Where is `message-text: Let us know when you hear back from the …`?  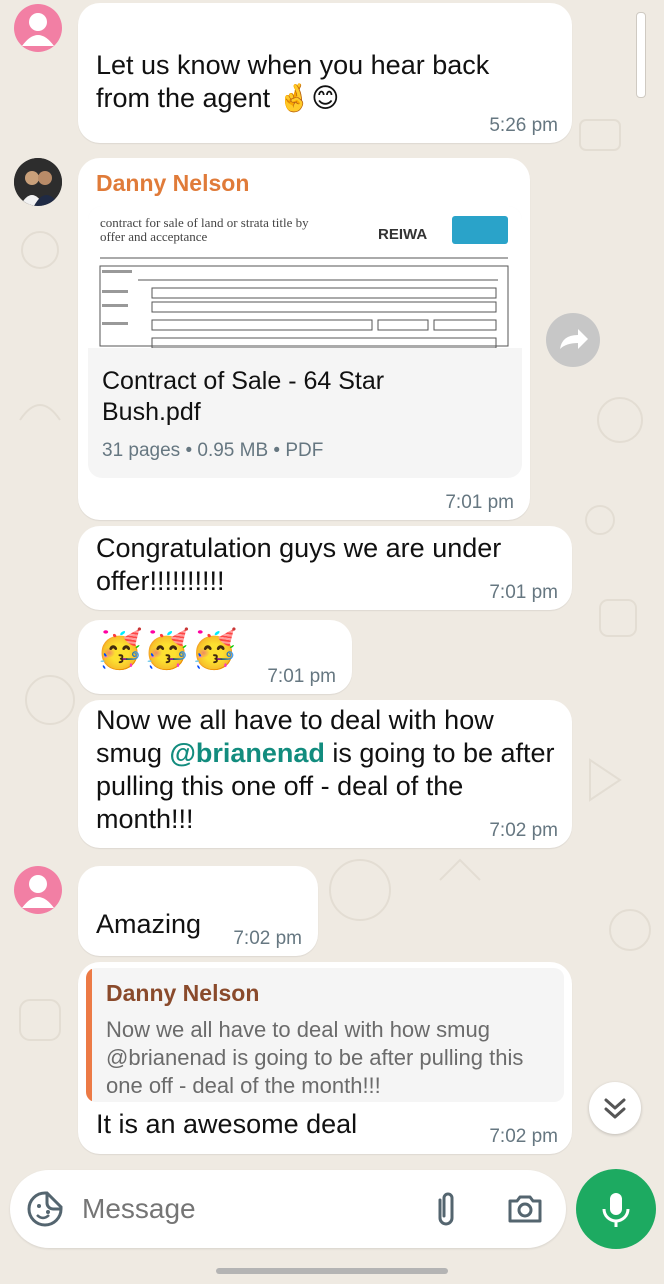
message-text: Let us know when you hear back from the … is located at coordinates (293, 81).